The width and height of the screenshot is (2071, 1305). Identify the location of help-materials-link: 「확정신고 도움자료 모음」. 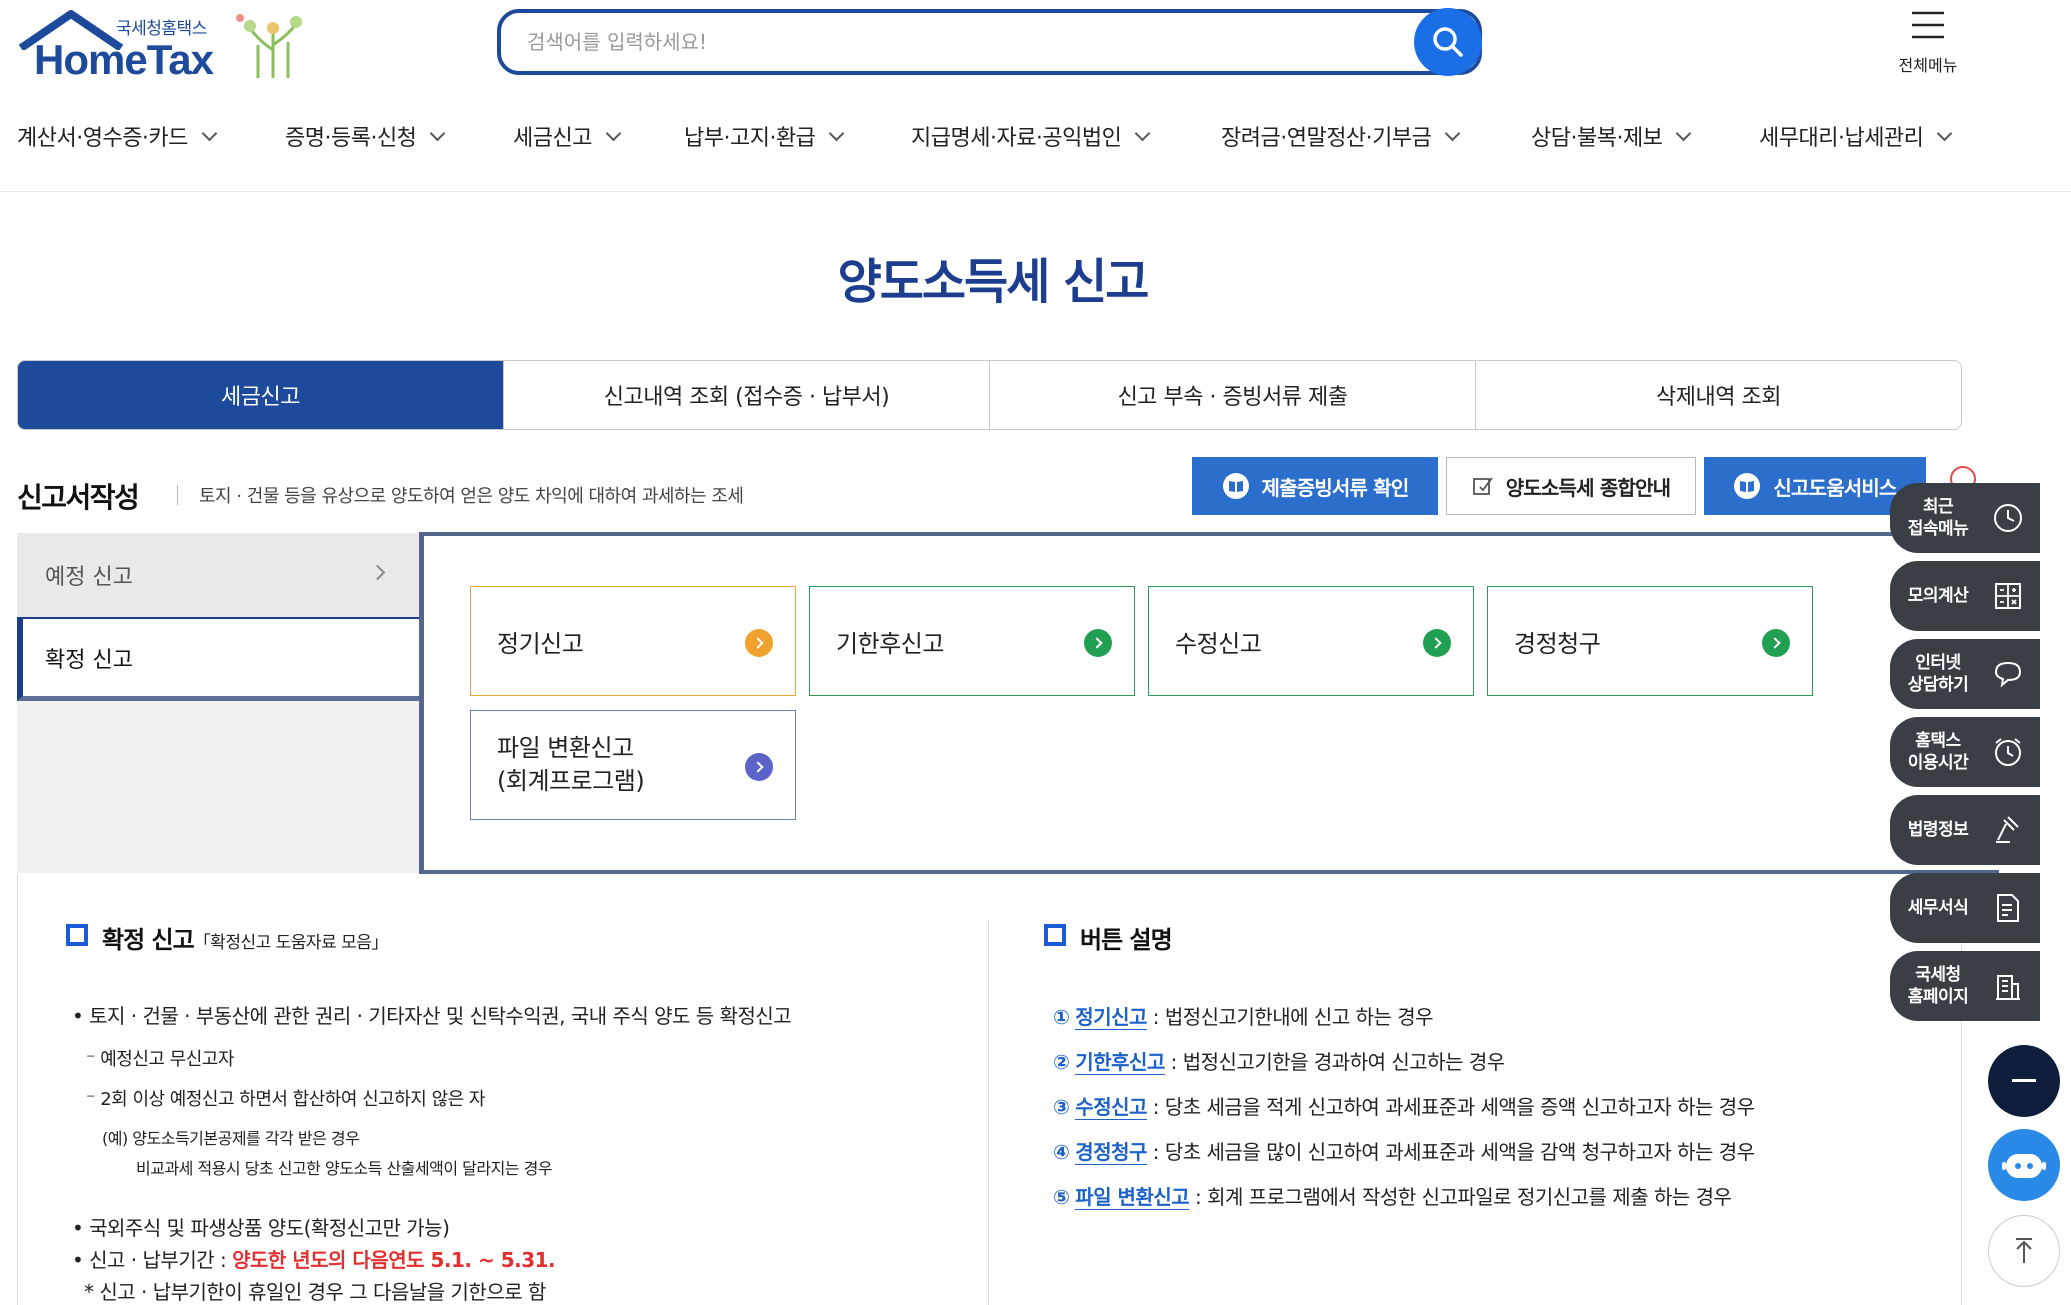
(291, 943).